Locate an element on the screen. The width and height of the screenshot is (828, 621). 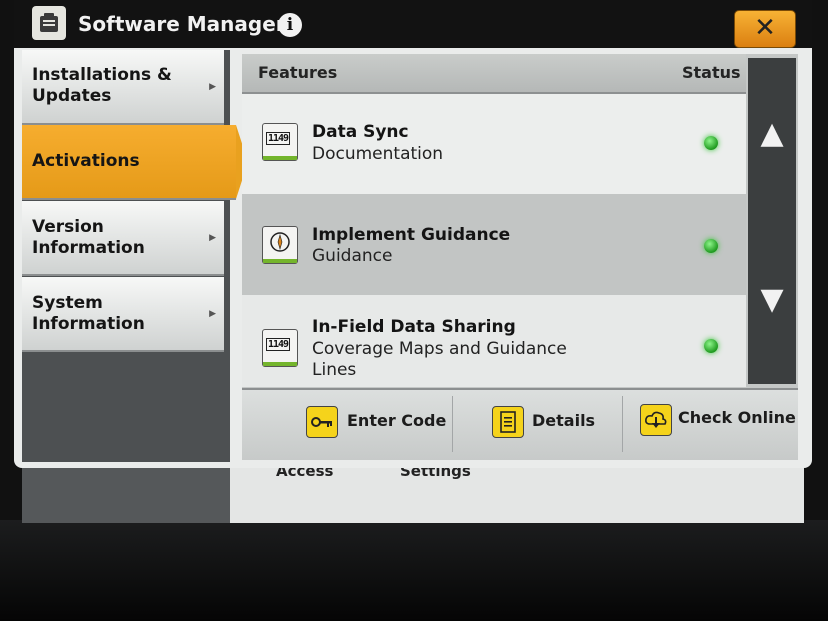
enter-code-label: Enter Code is located at coordinates (397, 420).